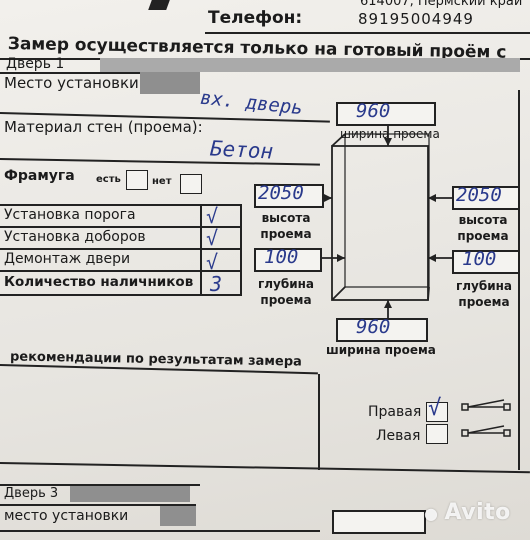 The width and height of the screenshot is (530, 540). Describe the element at coordinates (390, 134) in the screenshot. I see `width-top-label: ширина проема` at that location.